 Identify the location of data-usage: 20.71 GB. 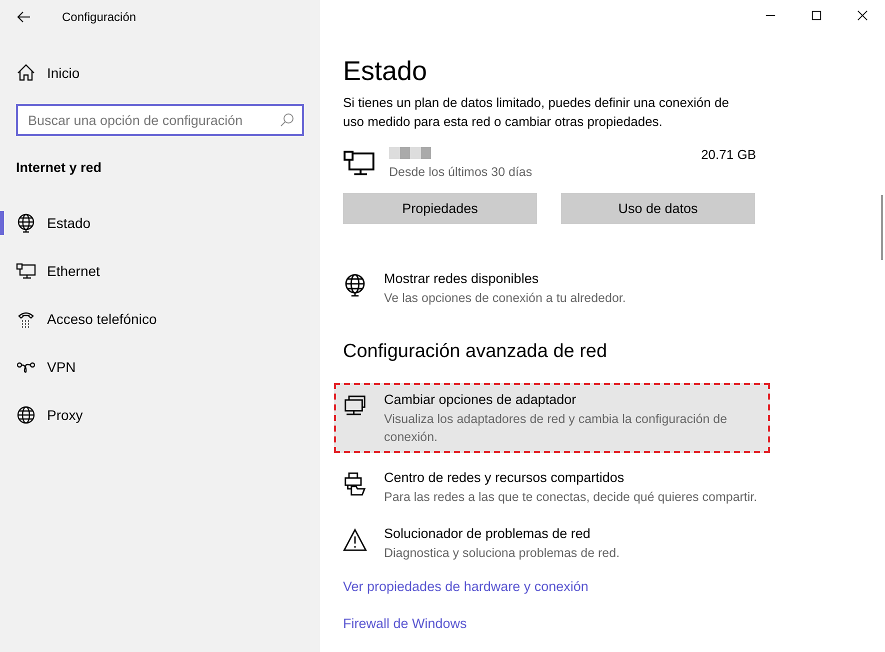
(728, 155).